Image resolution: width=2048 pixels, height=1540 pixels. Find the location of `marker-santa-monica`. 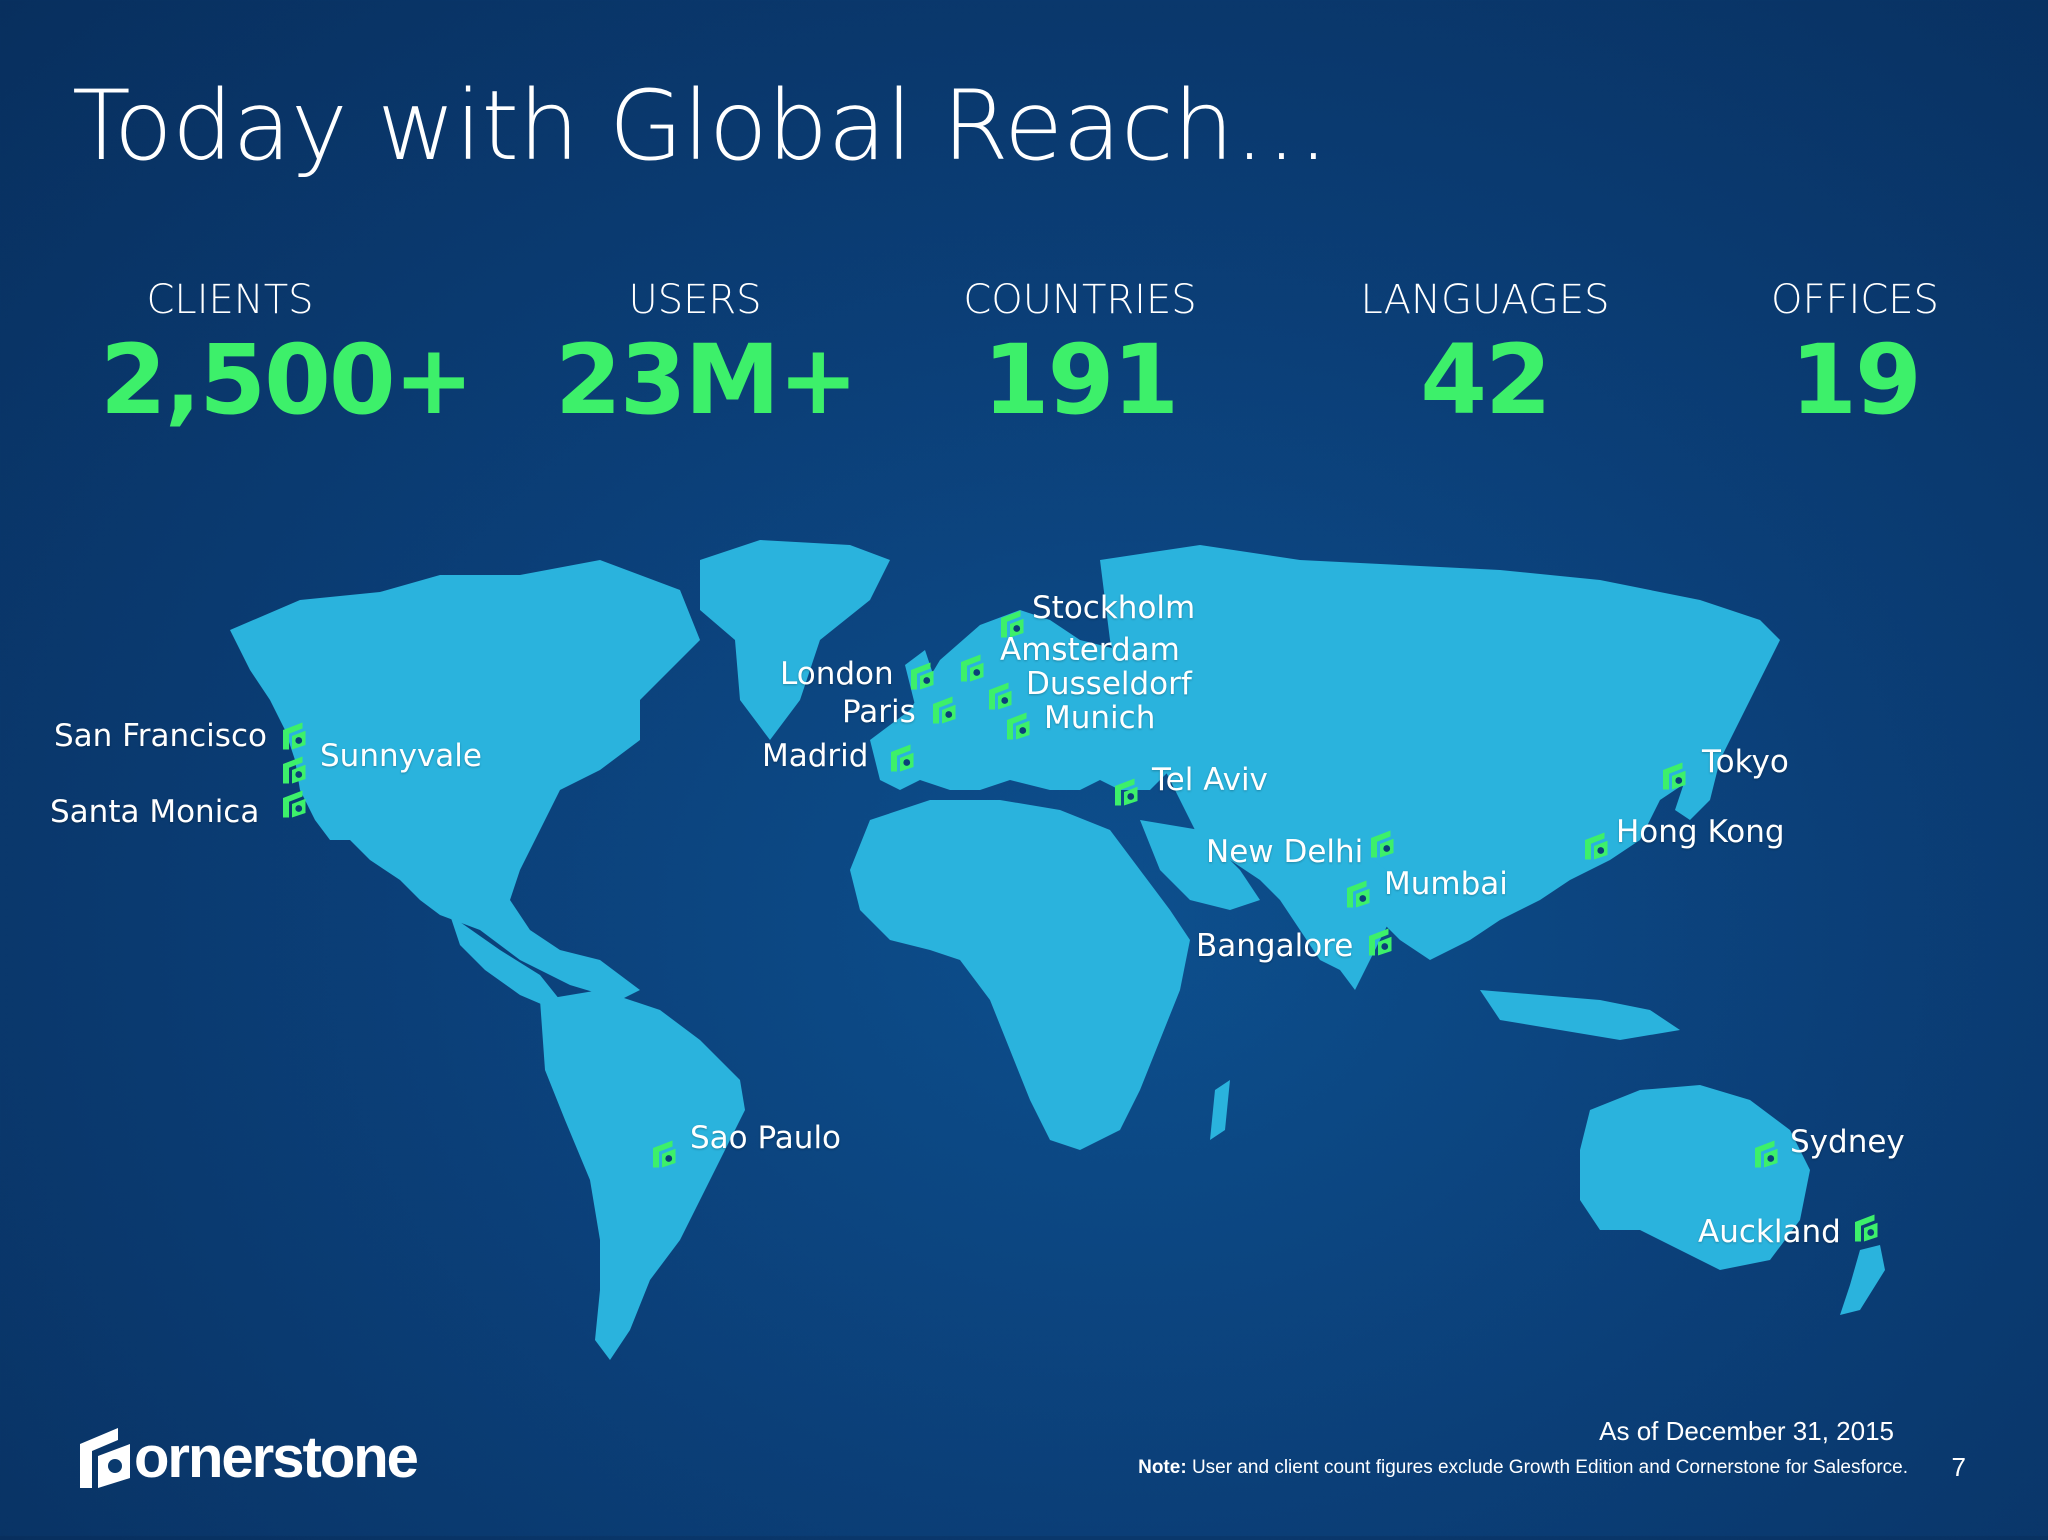

marker-santa-monica is located at coordinates (294, 804).